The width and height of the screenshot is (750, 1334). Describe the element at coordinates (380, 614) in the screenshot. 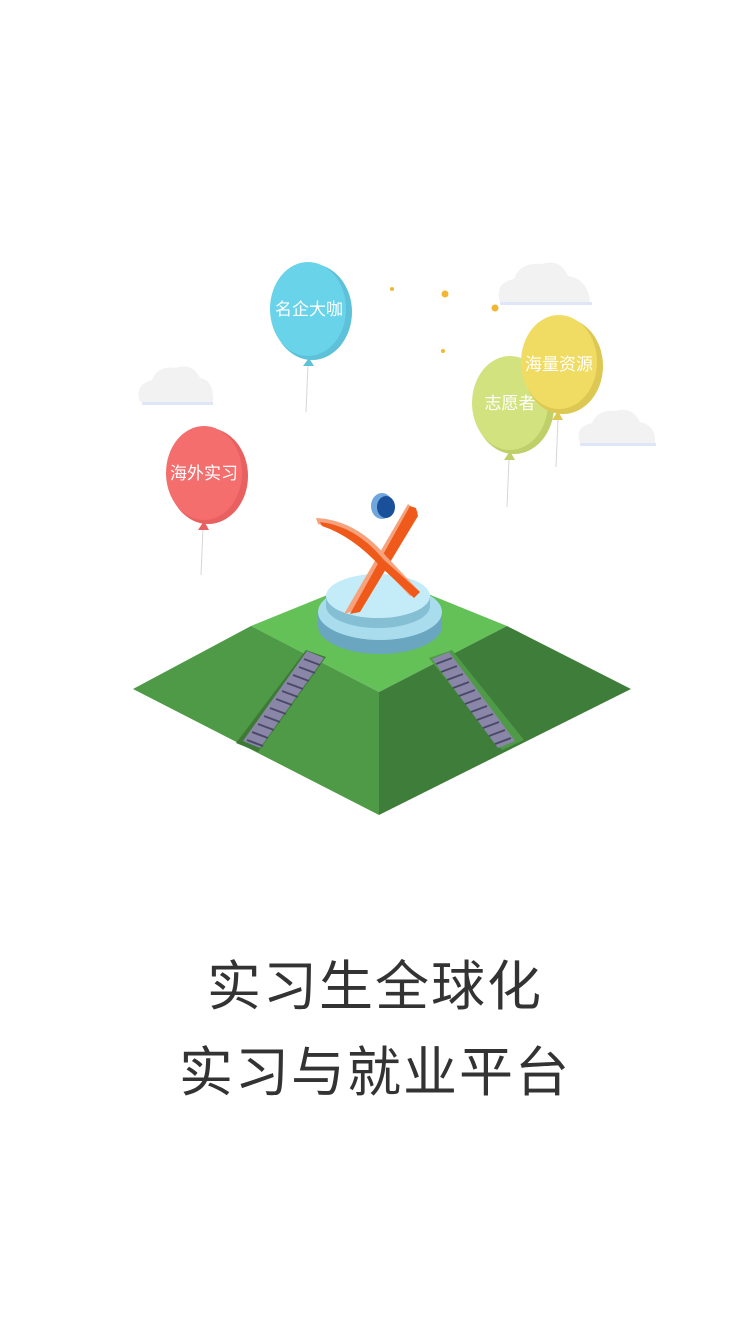

I see `pedestal` at that location.